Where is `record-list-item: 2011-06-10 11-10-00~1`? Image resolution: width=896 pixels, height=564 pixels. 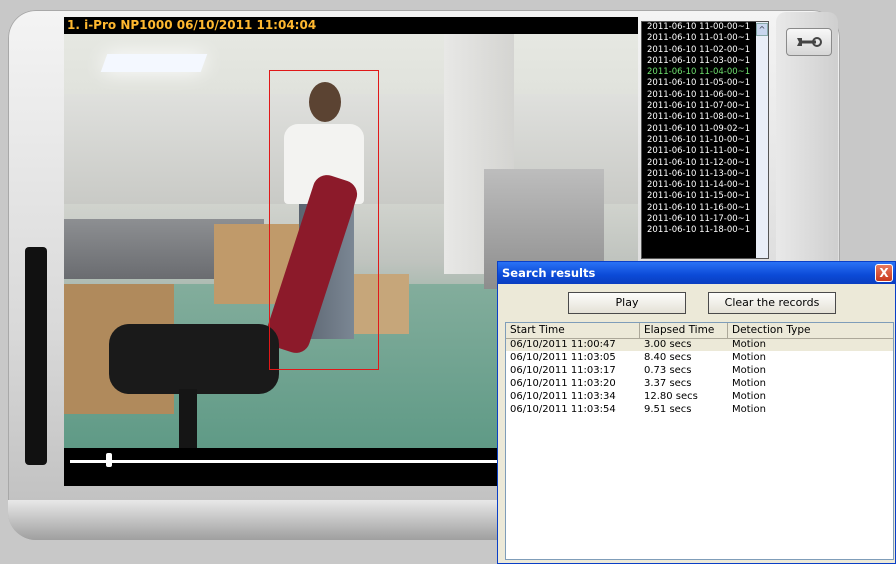 record-list-item: 2011-06-10 11-10-00~1 is located at coordinates (705, 140).